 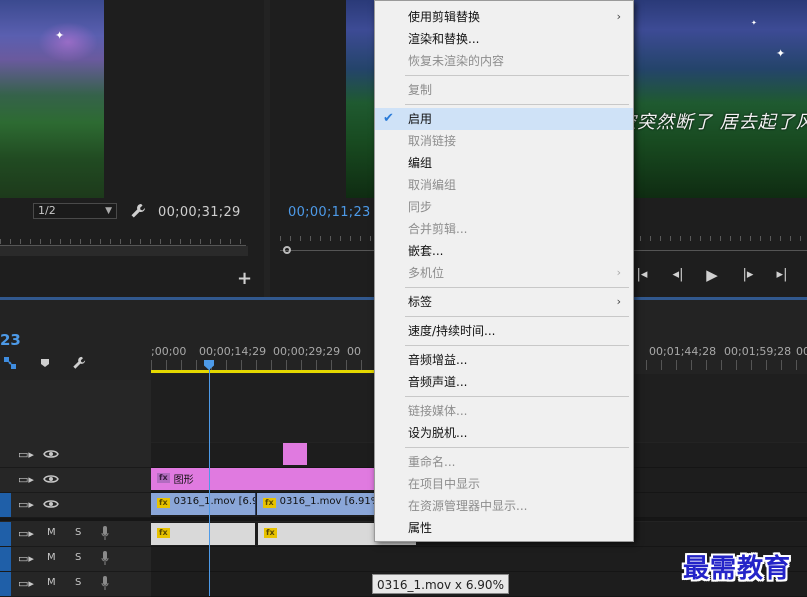 I want to click on video-glow, so click(x=68, y=42).